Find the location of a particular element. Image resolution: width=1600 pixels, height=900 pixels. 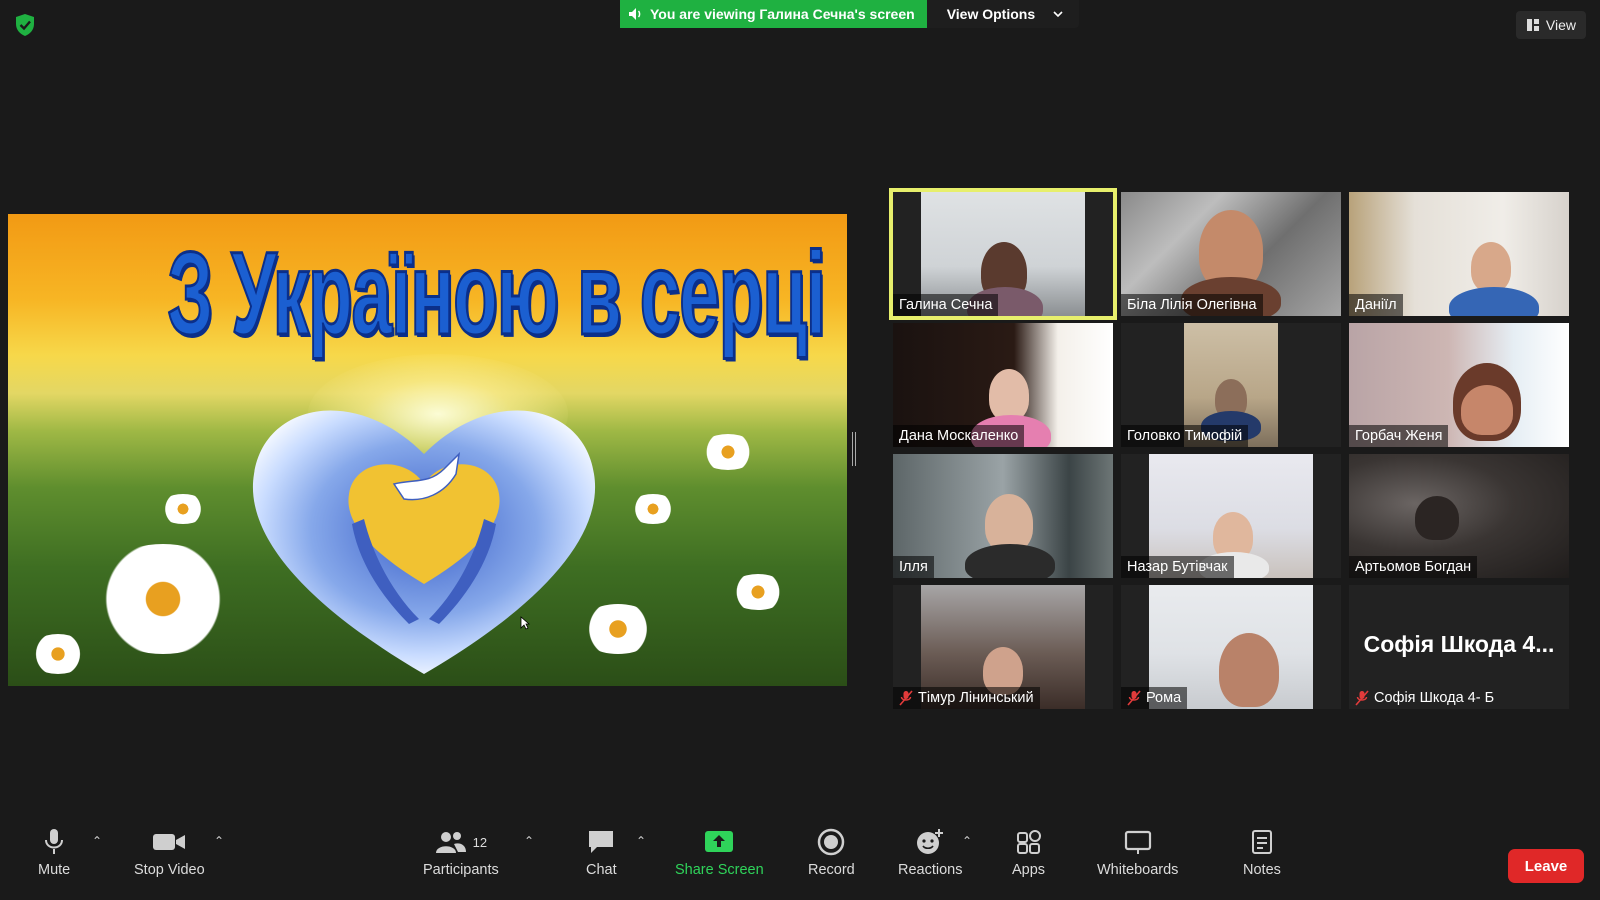

apps-icon is located at coordinates (1028, 842).